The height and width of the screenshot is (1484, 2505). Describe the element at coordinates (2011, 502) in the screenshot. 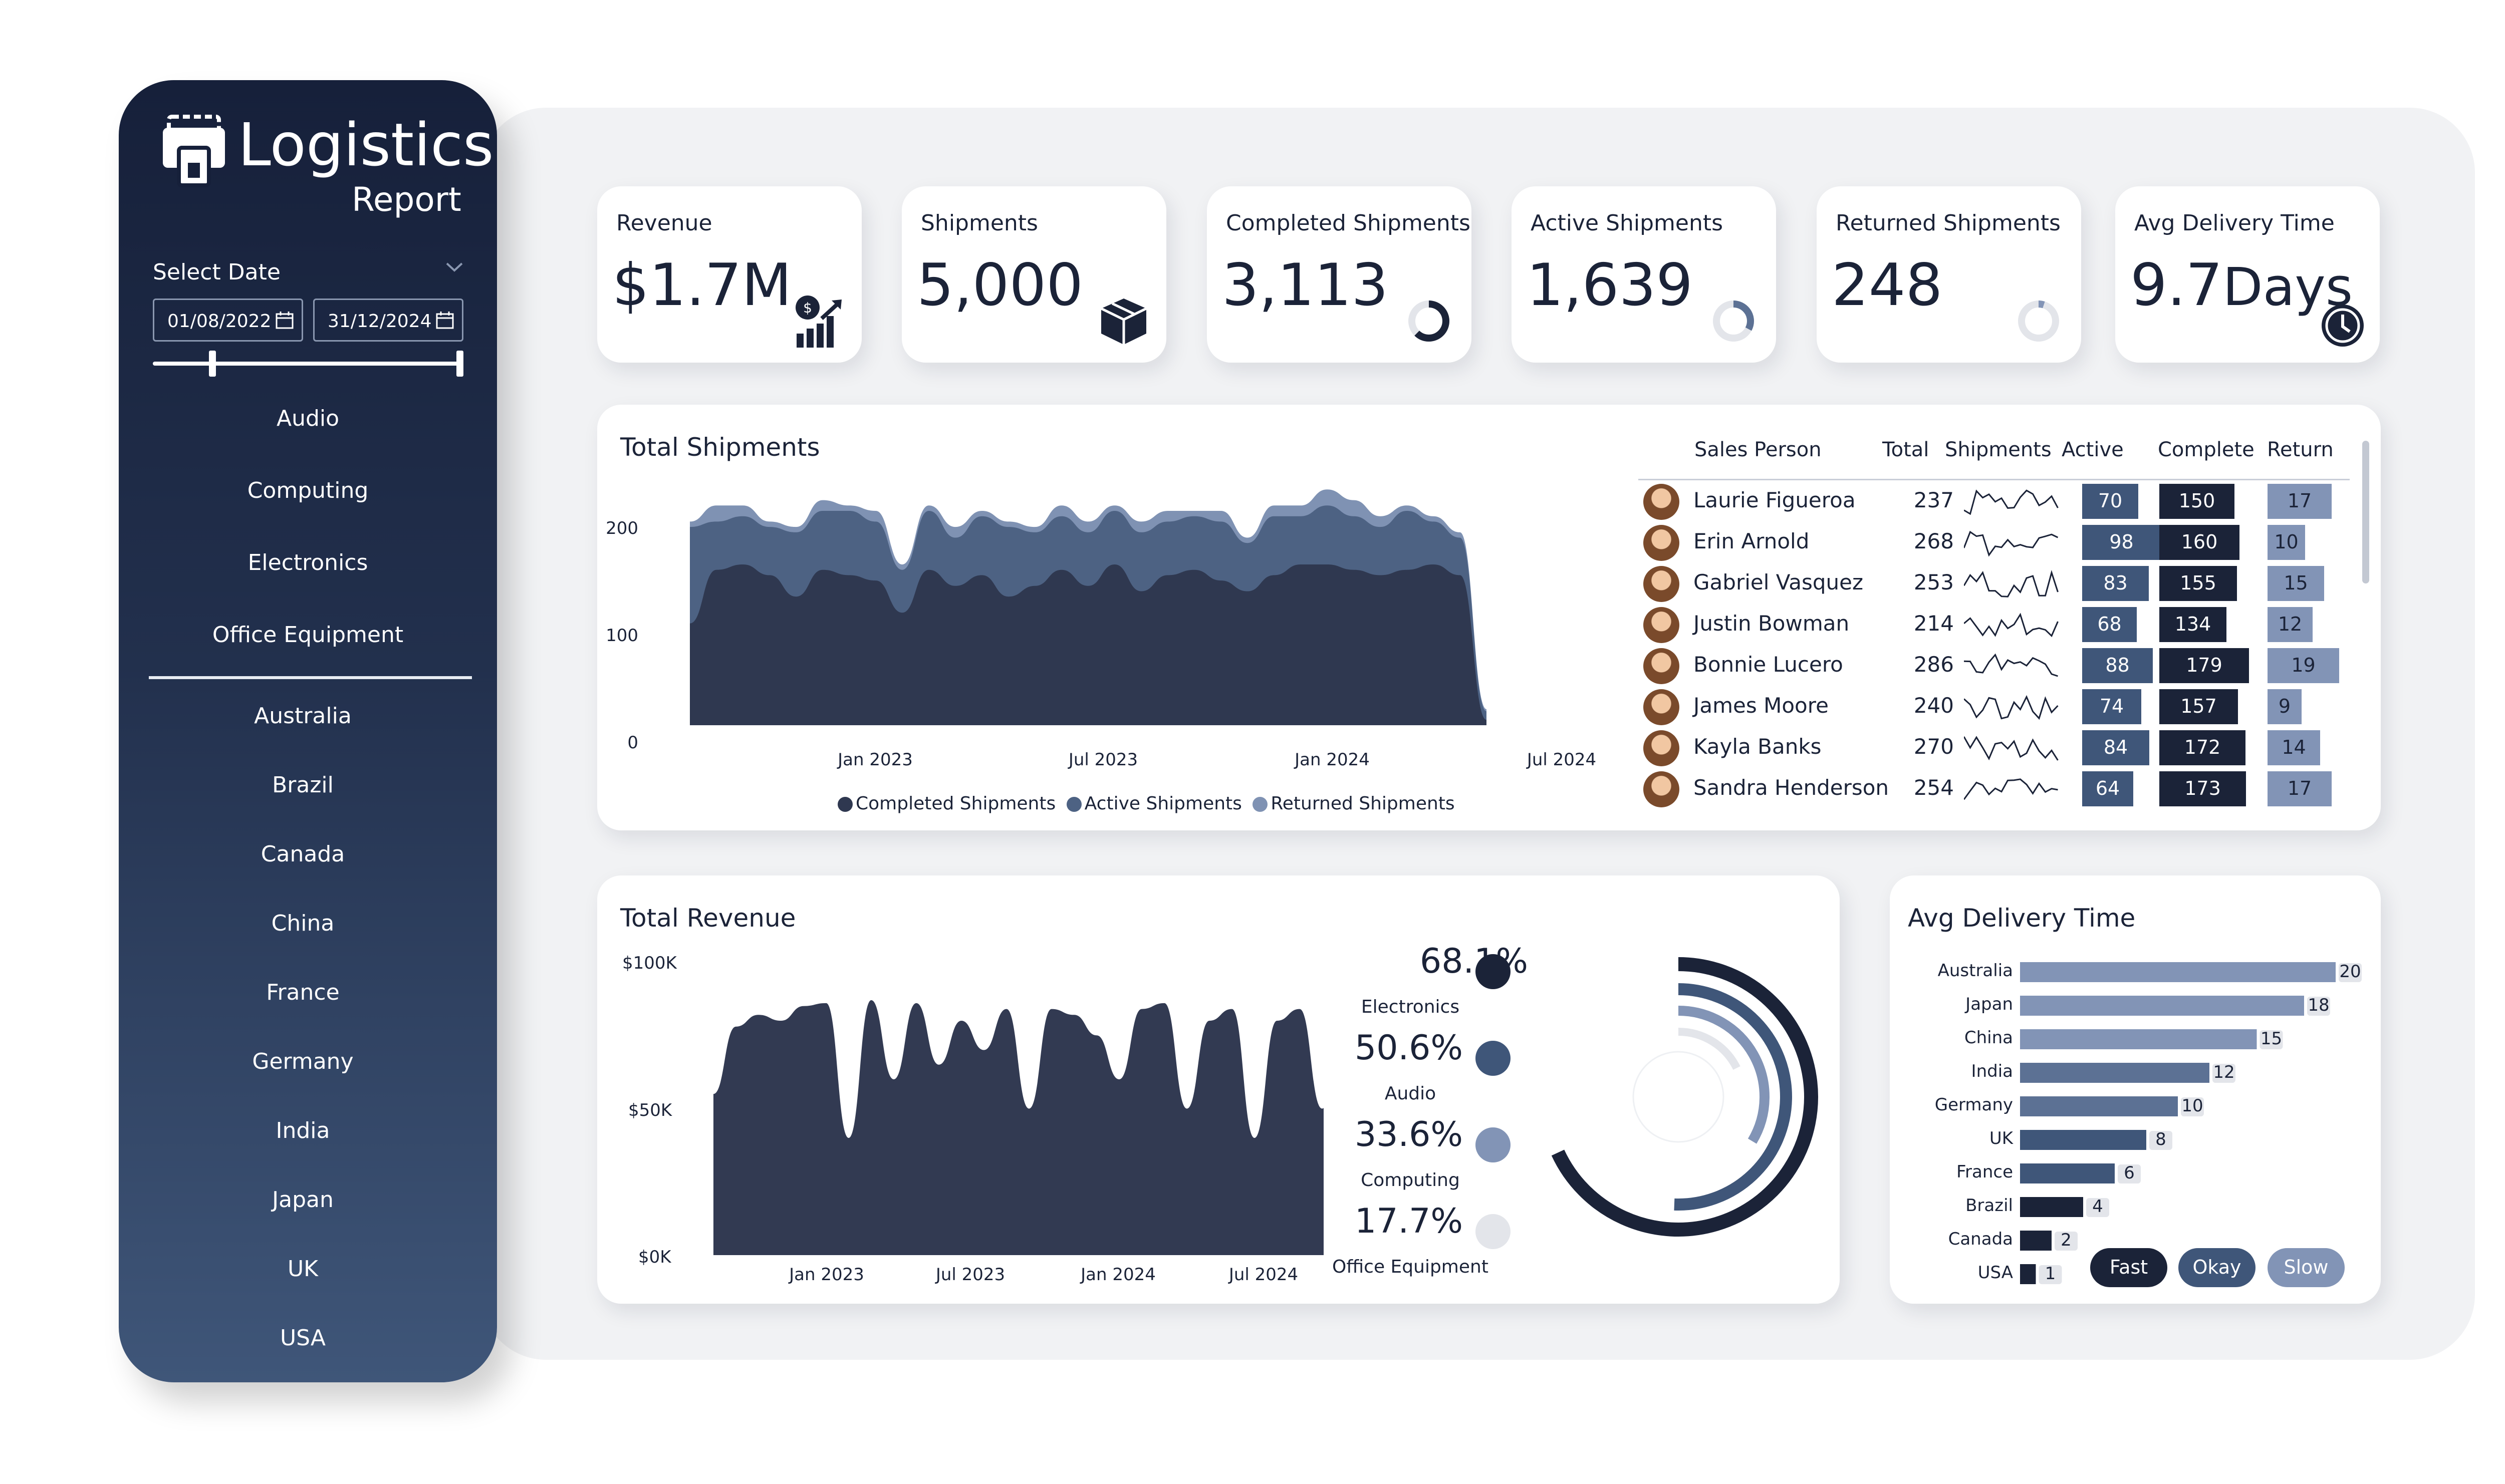

I see `sparkline-path` at that location.